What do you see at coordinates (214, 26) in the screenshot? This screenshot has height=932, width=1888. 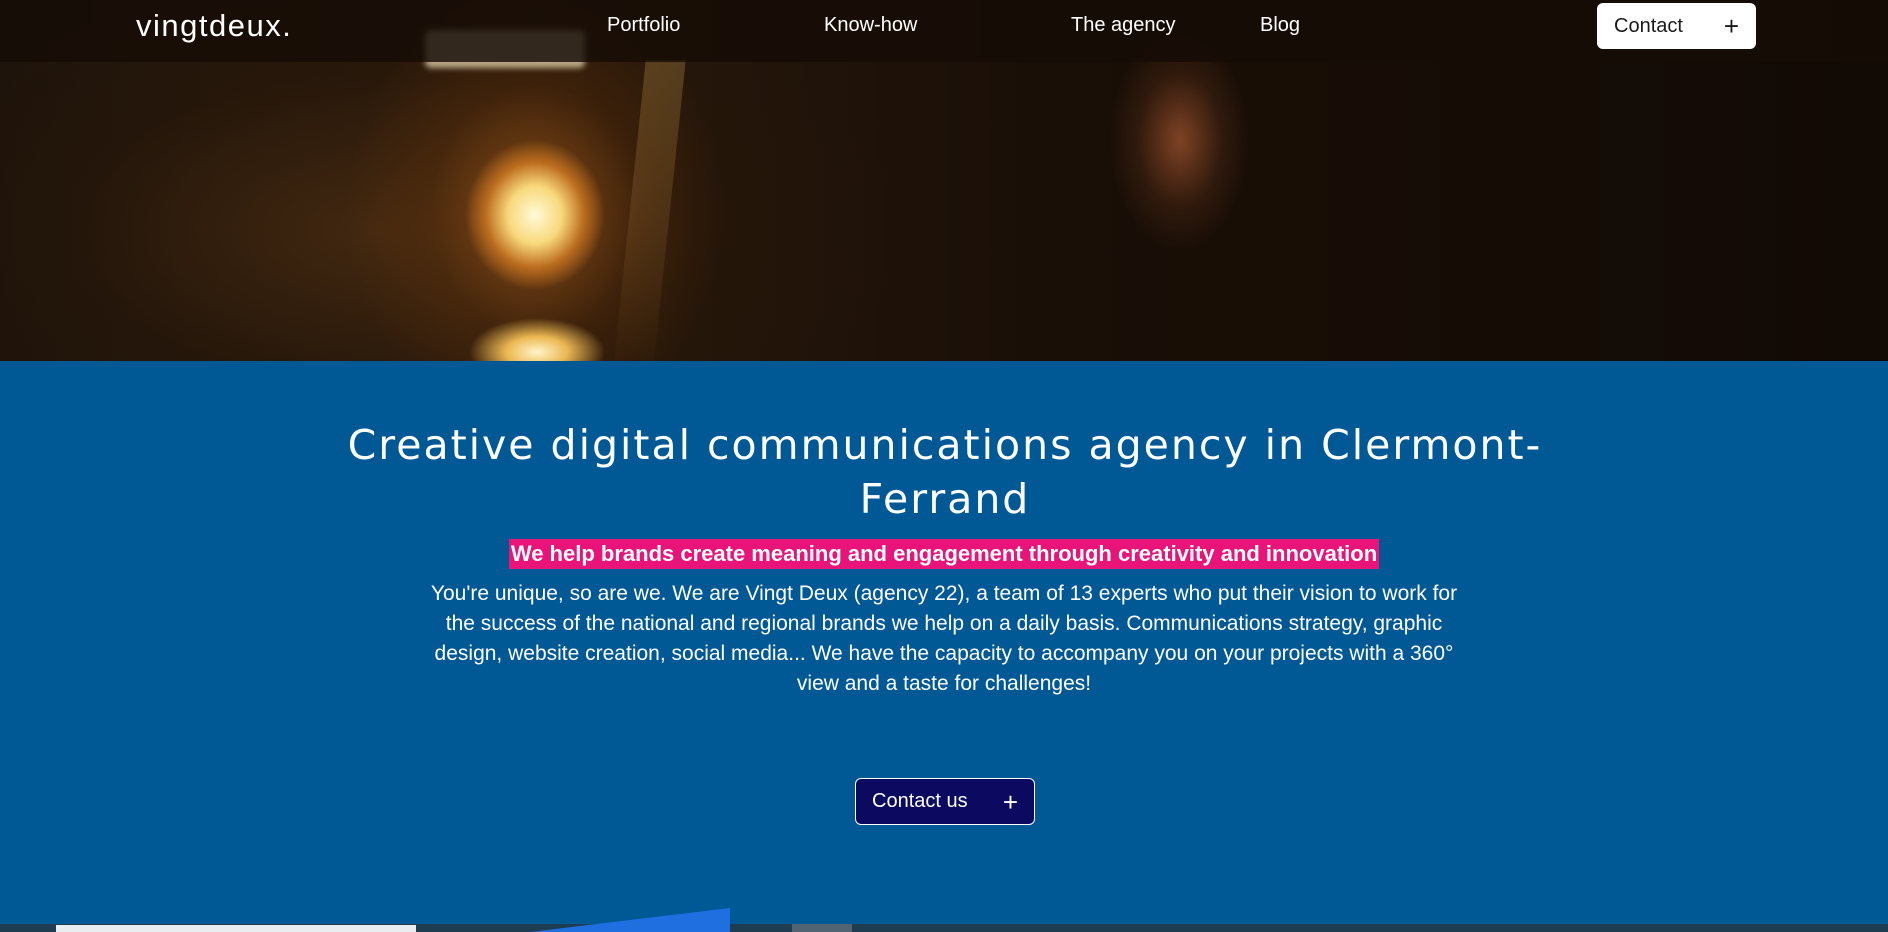 I see `site-logo: vingtdeux.` at bounding box center [214, 26].